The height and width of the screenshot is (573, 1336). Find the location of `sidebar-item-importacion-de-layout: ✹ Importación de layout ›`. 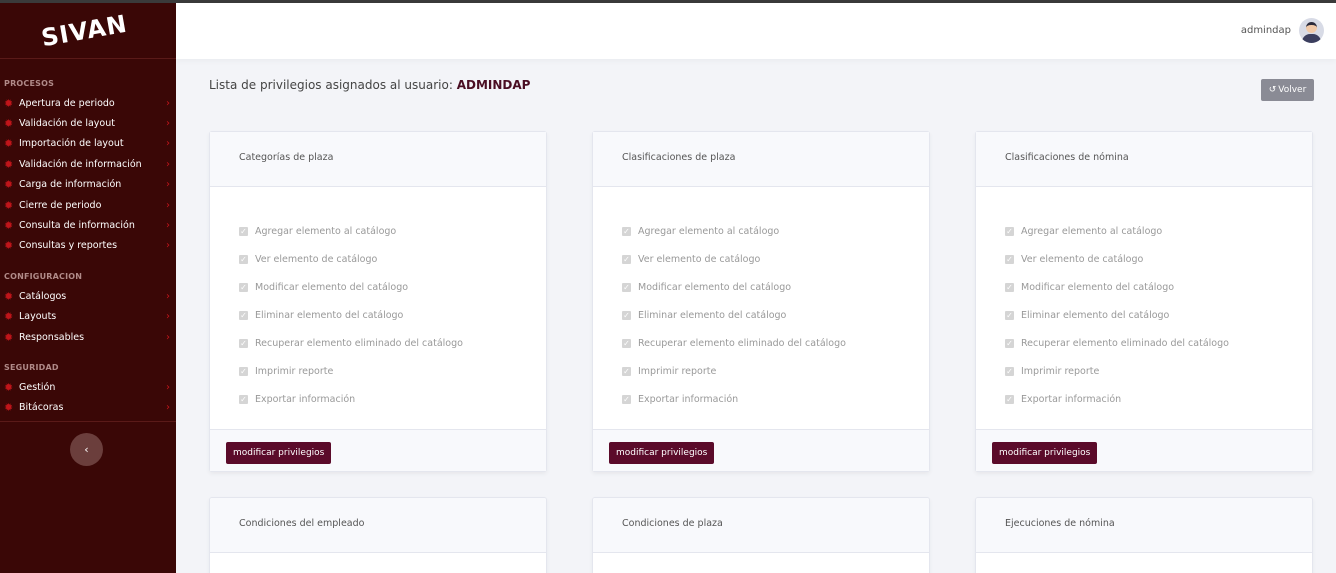

sidebar-item-importacion-de-layout: ✹ Importación de layout › is located at coordinates (88, 144).